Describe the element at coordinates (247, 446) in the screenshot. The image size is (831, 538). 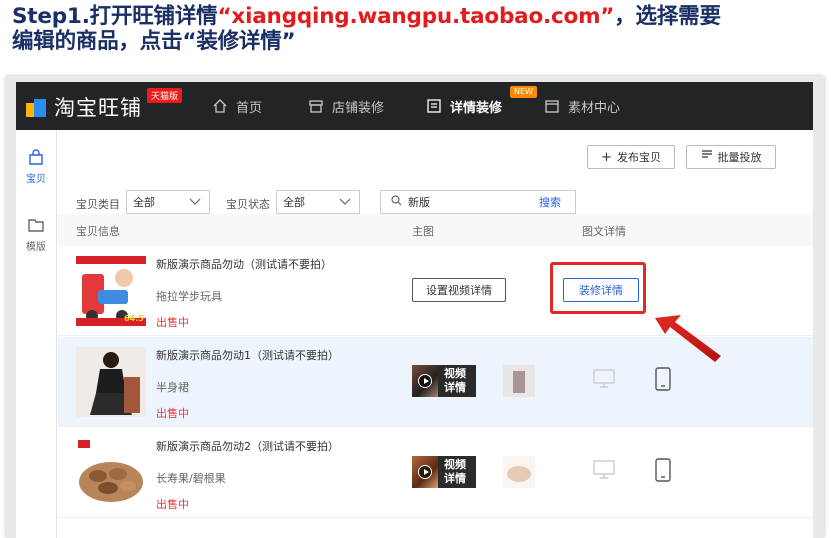
I see `product-title: 新版演示商品勿动2（测试请不要拍）` at that location.